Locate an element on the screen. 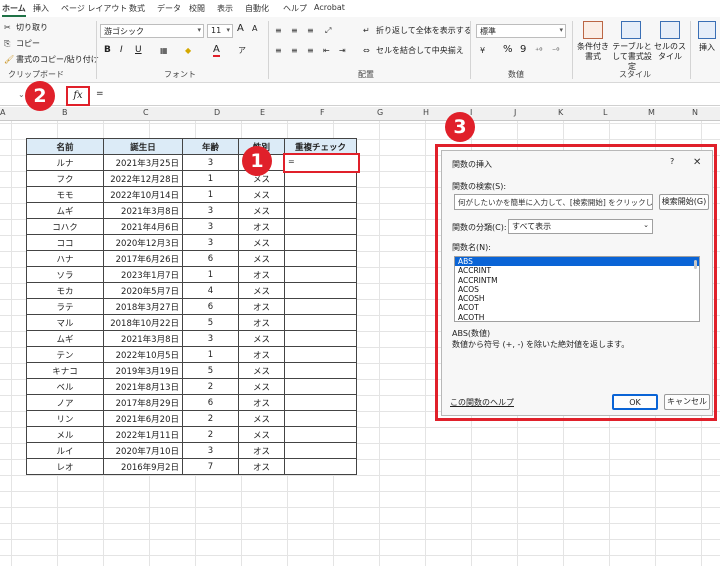 Image resolution: width=720 pixels, height=566 pixels. chevron-down-icon: ⌄ is located at coordinates (21, 95).